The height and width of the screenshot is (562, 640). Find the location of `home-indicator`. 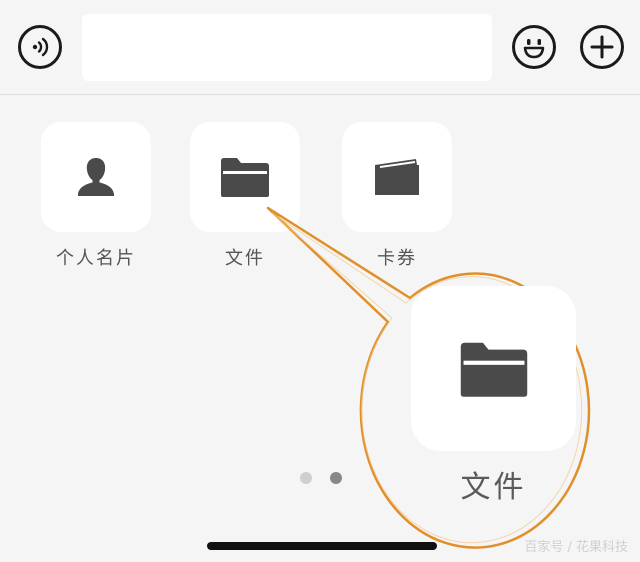

home-indicator is located at coordinates (322, 546).